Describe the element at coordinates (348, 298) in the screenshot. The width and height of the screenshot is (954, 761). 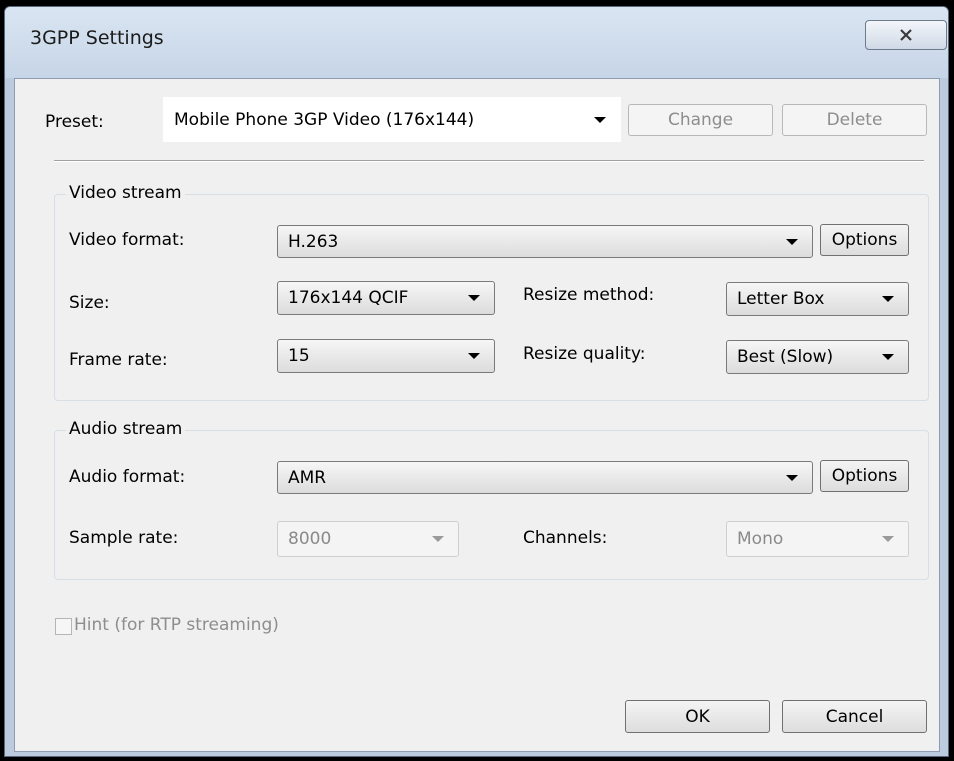
I see `size-value: 176x144 QCIF` at that location.